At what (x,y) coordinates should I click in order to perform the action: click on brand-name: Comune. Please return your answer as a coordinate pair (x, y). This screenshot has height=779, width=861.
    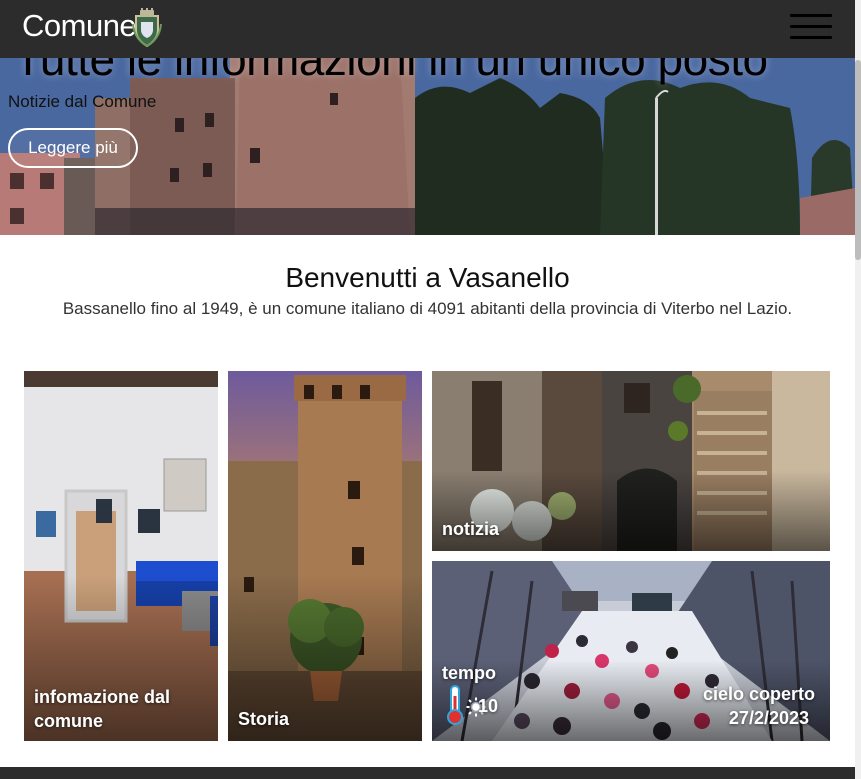
    Looking at the image, I should click on (79, 26).